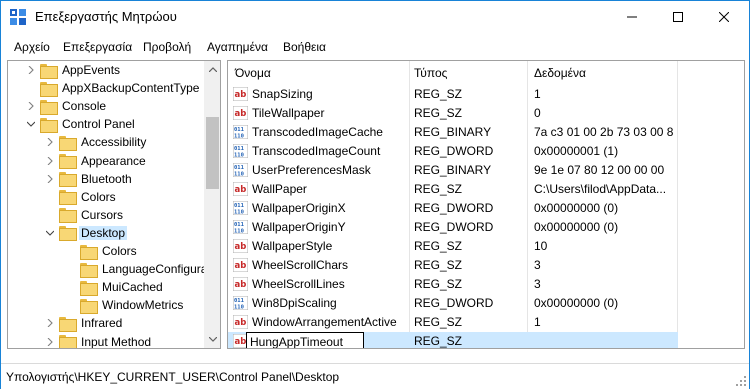 The height and width of the screenshot is (389, 750). Describe the element at coordinates (453, 340) in the screenshot. I see `new-value-row: ab HungAppTimeout REG_SZ` at that location.